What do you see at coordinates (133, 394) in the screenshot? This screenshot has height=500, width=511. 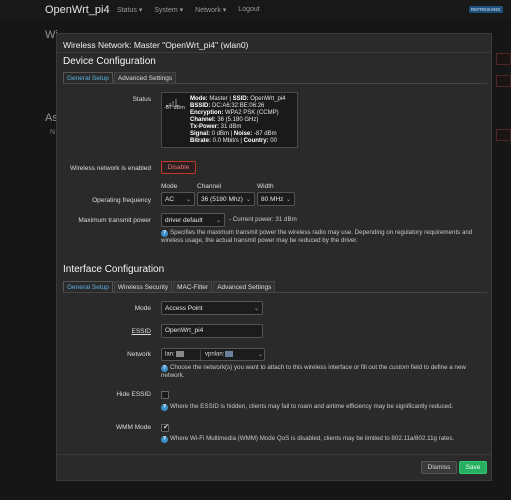 I see `hide-essid-label: Hide ESSID` at bounding box center [133, 394].